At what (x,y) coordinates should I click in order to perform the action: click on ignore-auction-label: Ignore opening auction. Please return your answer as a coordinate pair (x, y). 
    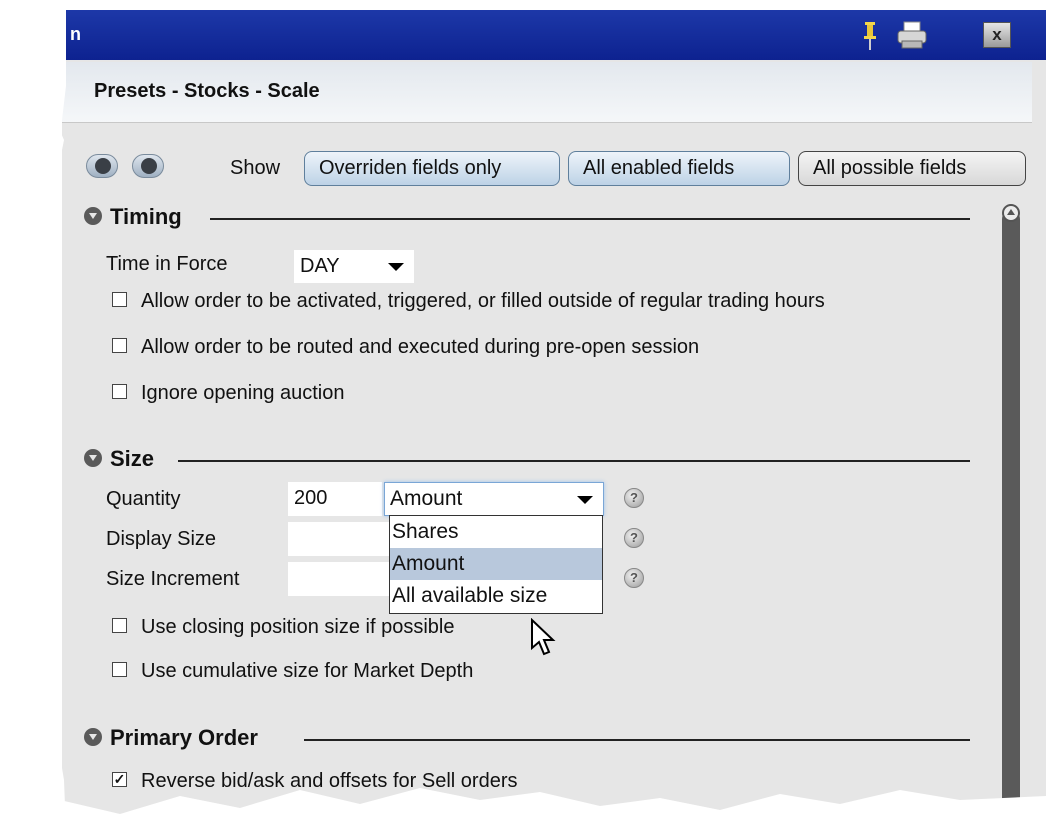
    Looking at the image, I should click on (243, 393).